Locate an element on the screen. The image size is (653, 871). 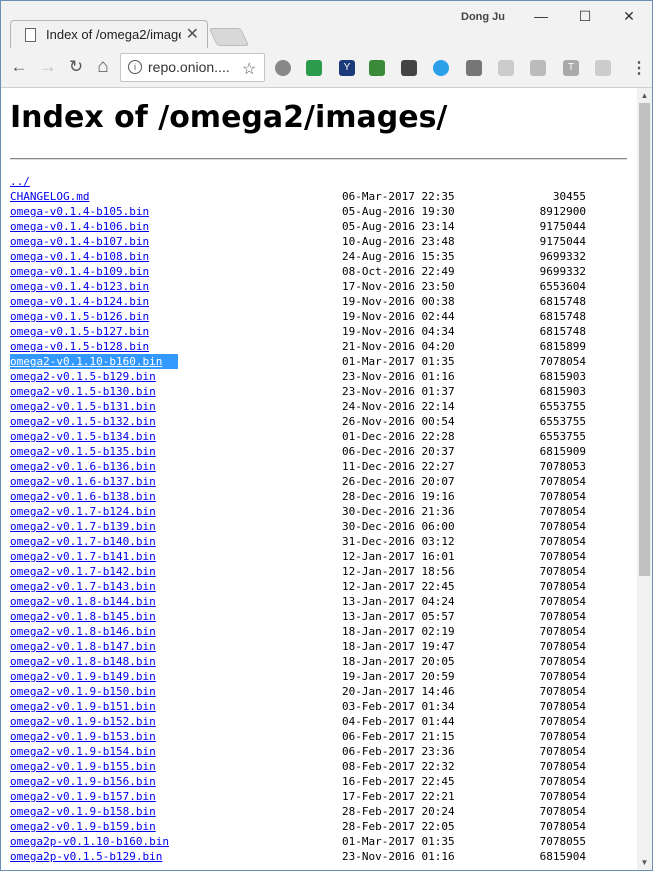
file-link: omega2-v0.1.8-b145.bin is located at coordinates (83, 616).